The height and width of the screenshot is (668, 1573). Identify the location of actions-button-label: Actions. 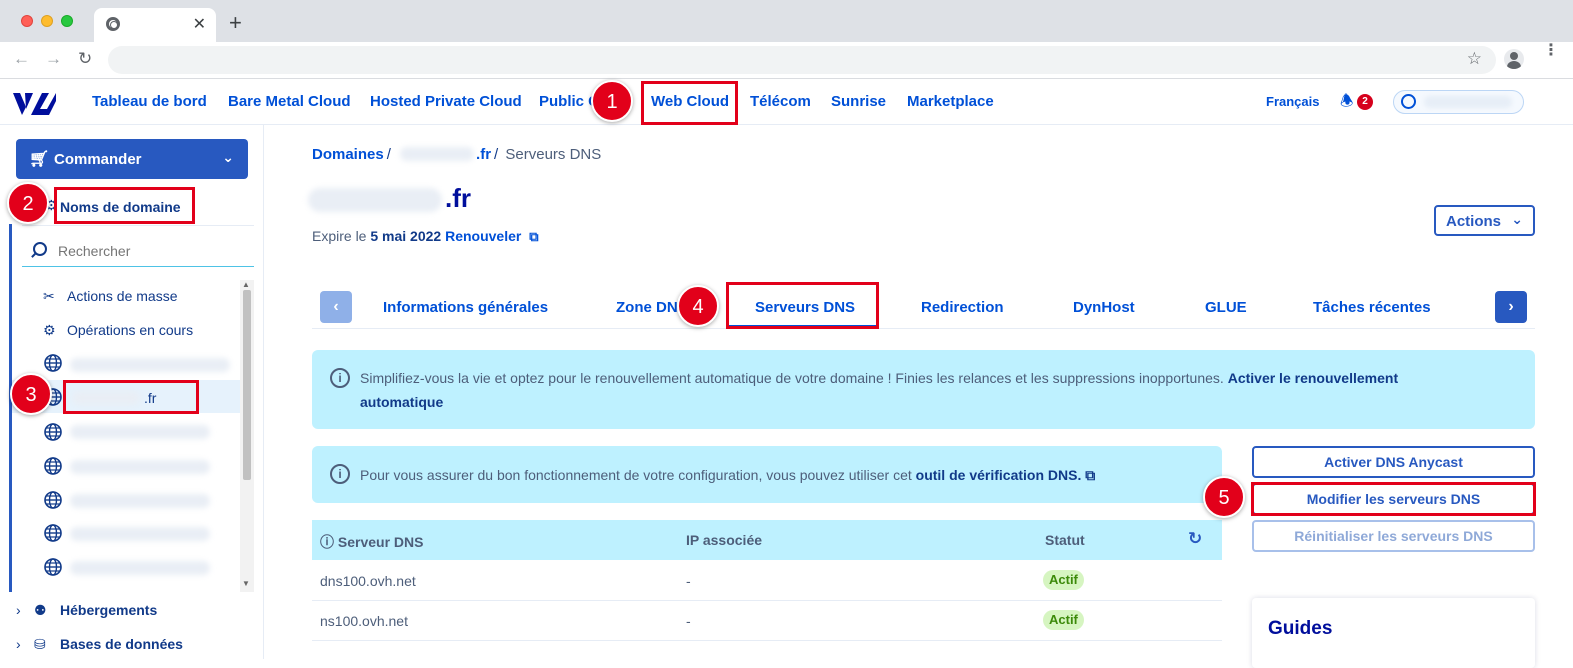
(1474, 221).